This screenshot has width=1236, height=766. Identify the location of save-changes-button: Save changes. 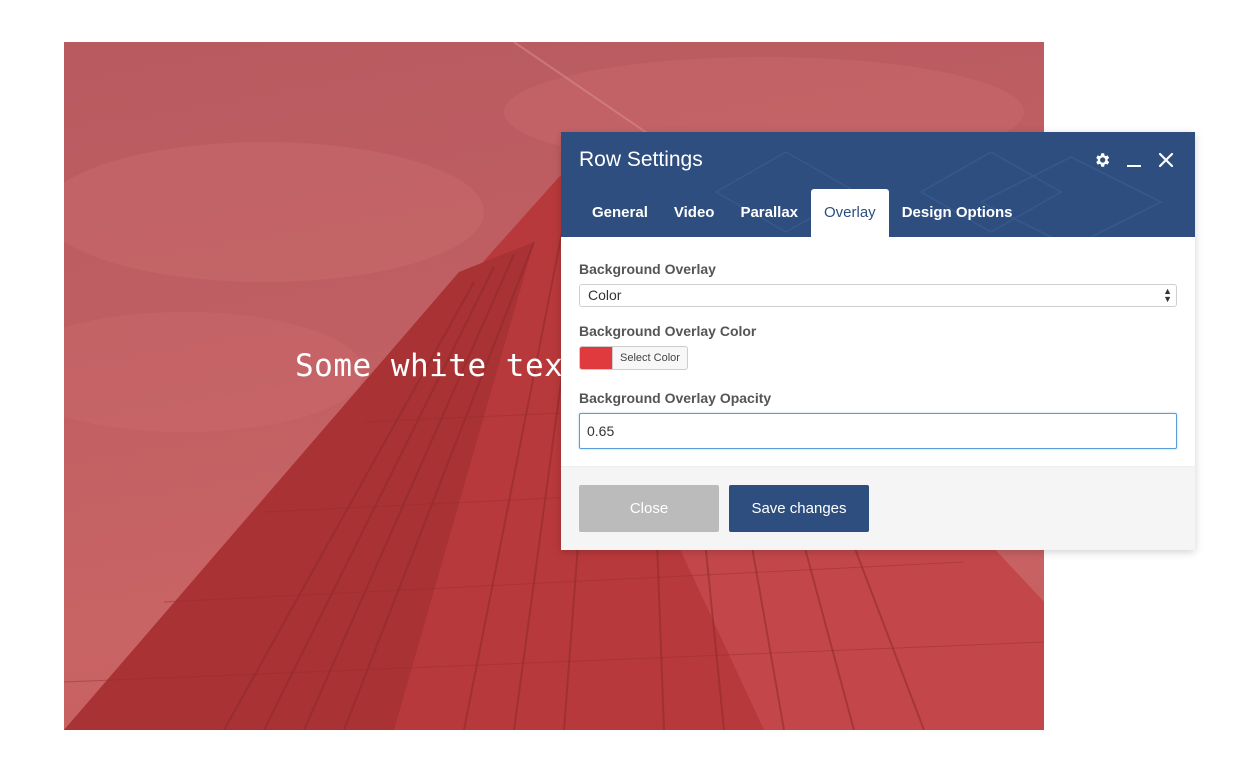
(799, 508).